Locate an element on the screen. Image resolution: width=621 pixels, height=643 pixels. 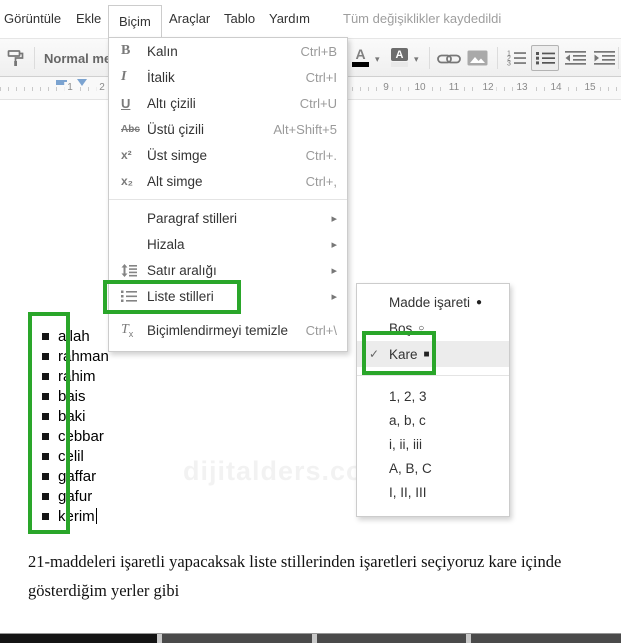
highlight-color-icon: A is located at coordinates (399, 57).